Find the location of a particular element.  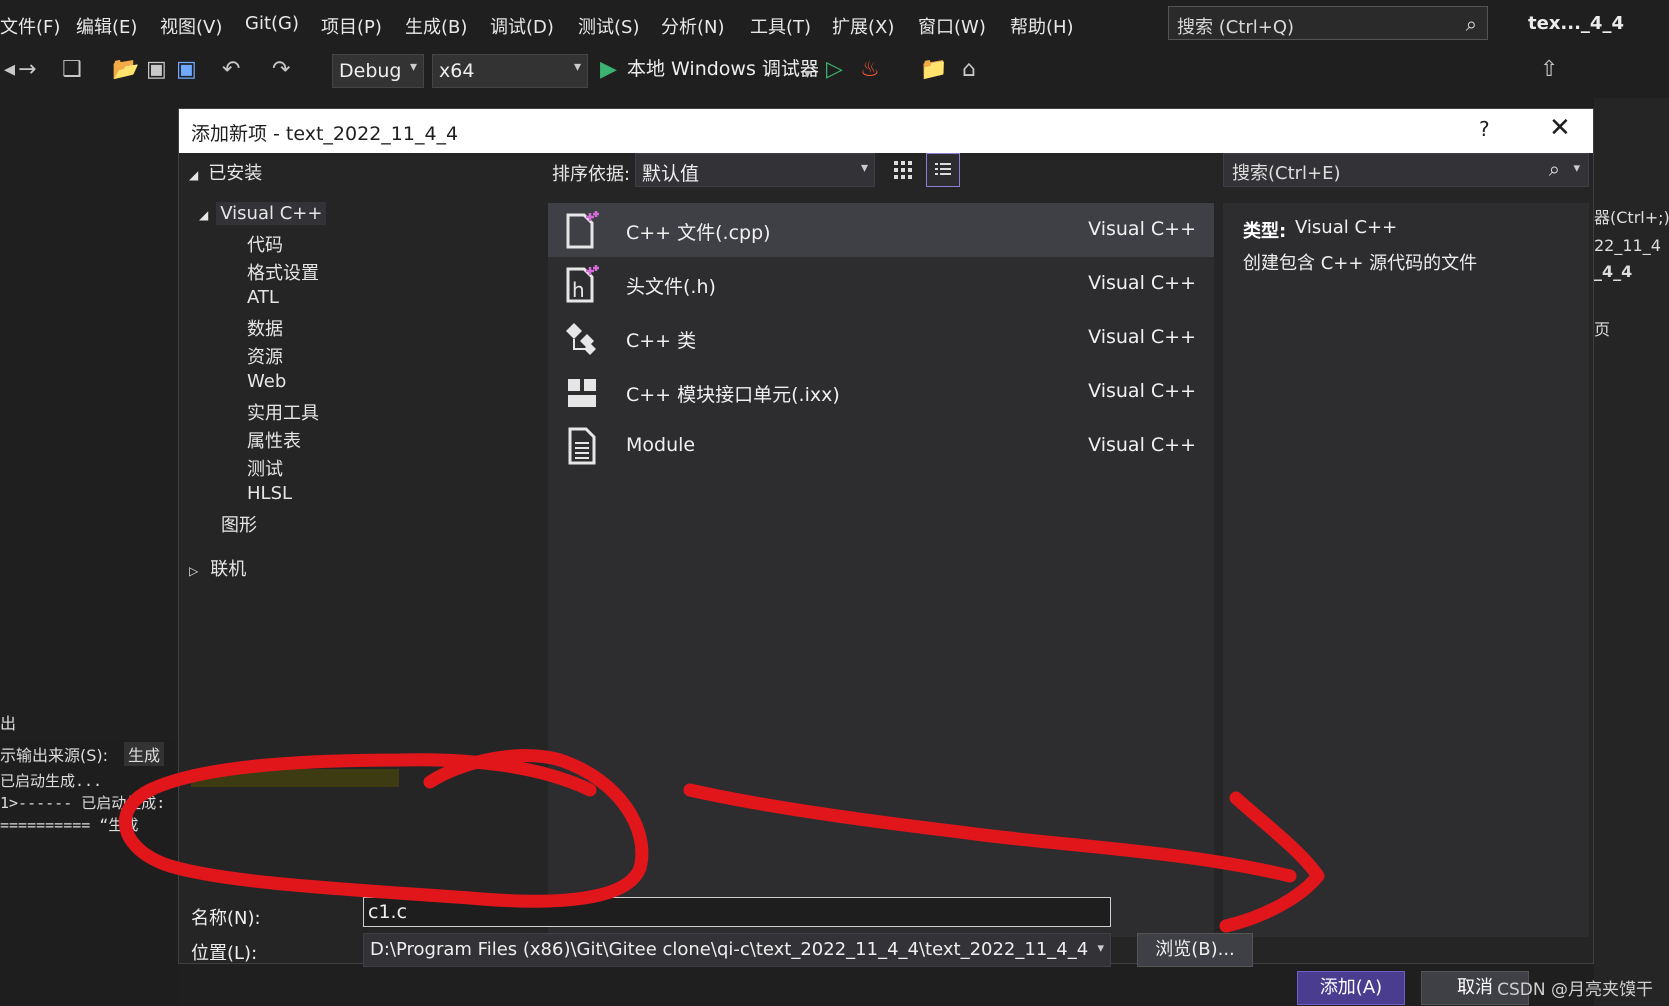

output-source-label: 示输出来源(S): is located at coordinates (54, 755).